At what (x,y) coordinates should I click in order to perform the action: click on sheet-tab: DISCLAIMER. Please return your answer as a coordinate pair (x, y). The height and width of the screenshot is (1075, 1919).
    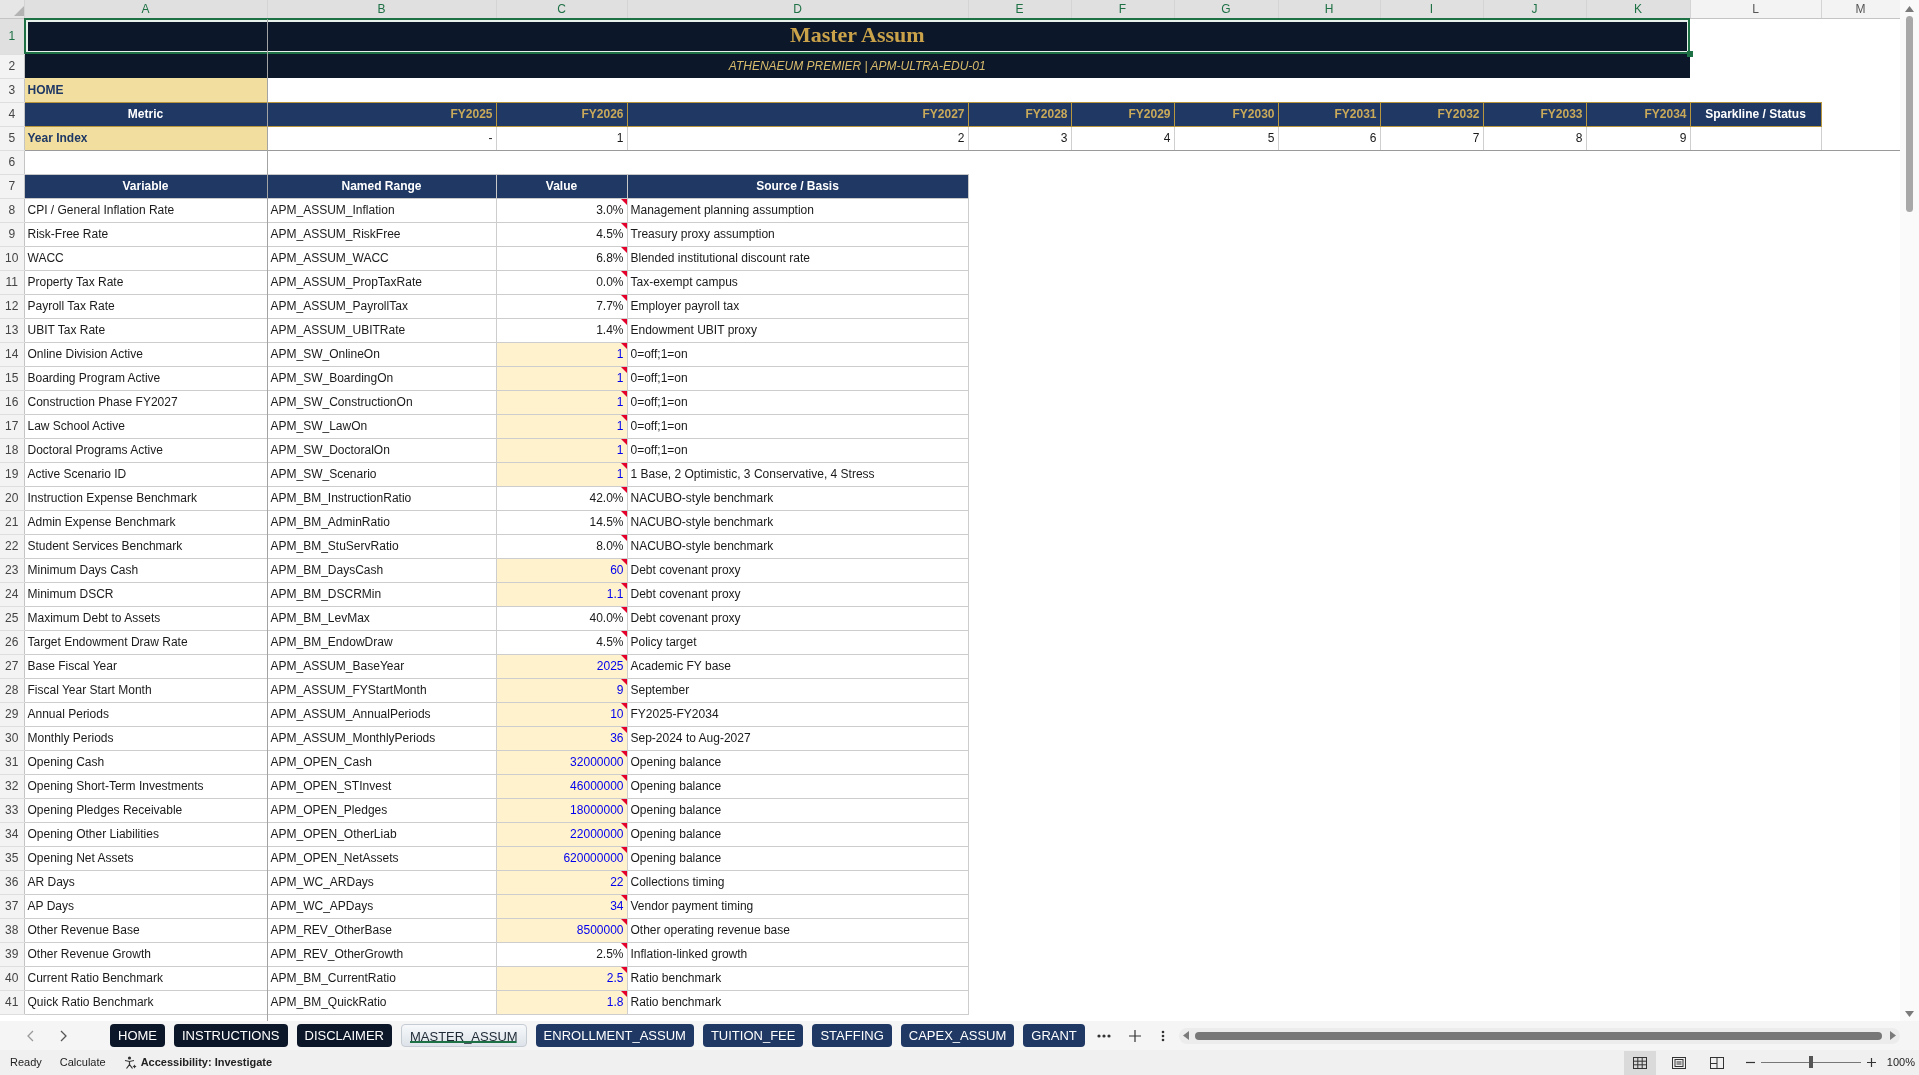
    Looking at the image, I should click on (344, 1035).